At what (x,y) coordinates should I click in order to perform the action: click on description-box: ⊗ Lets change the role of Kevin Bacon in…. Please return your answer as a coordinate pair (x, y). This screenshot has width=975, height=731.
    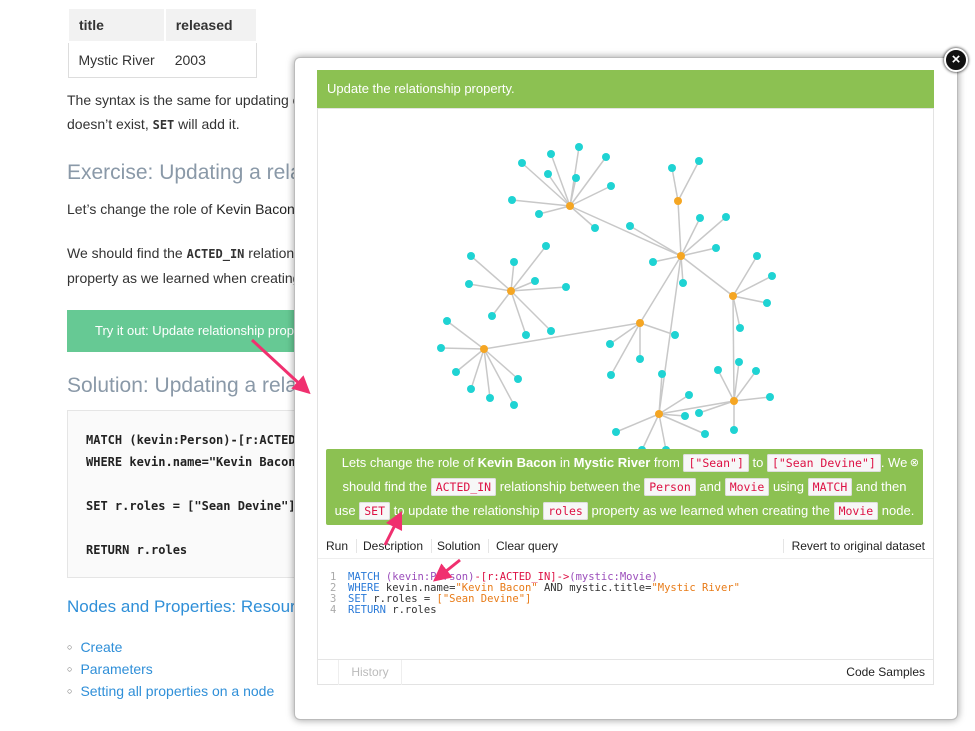
    Looking at the image, I should click on (624, 487).